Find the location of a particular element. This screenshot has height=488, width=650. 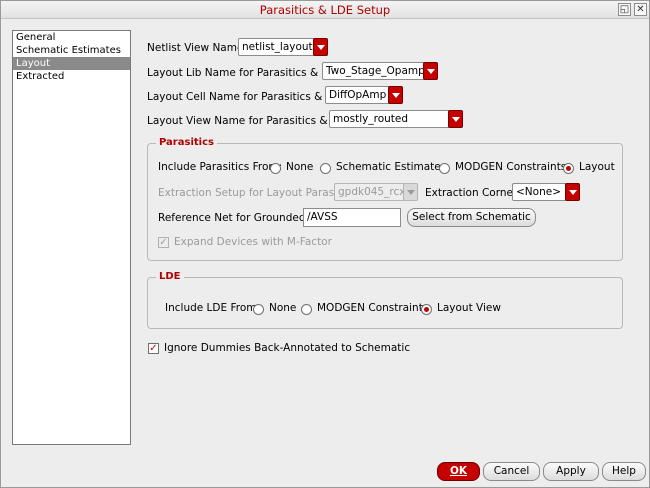

cancel-button: Cancel is located at coordinates (511, 471).